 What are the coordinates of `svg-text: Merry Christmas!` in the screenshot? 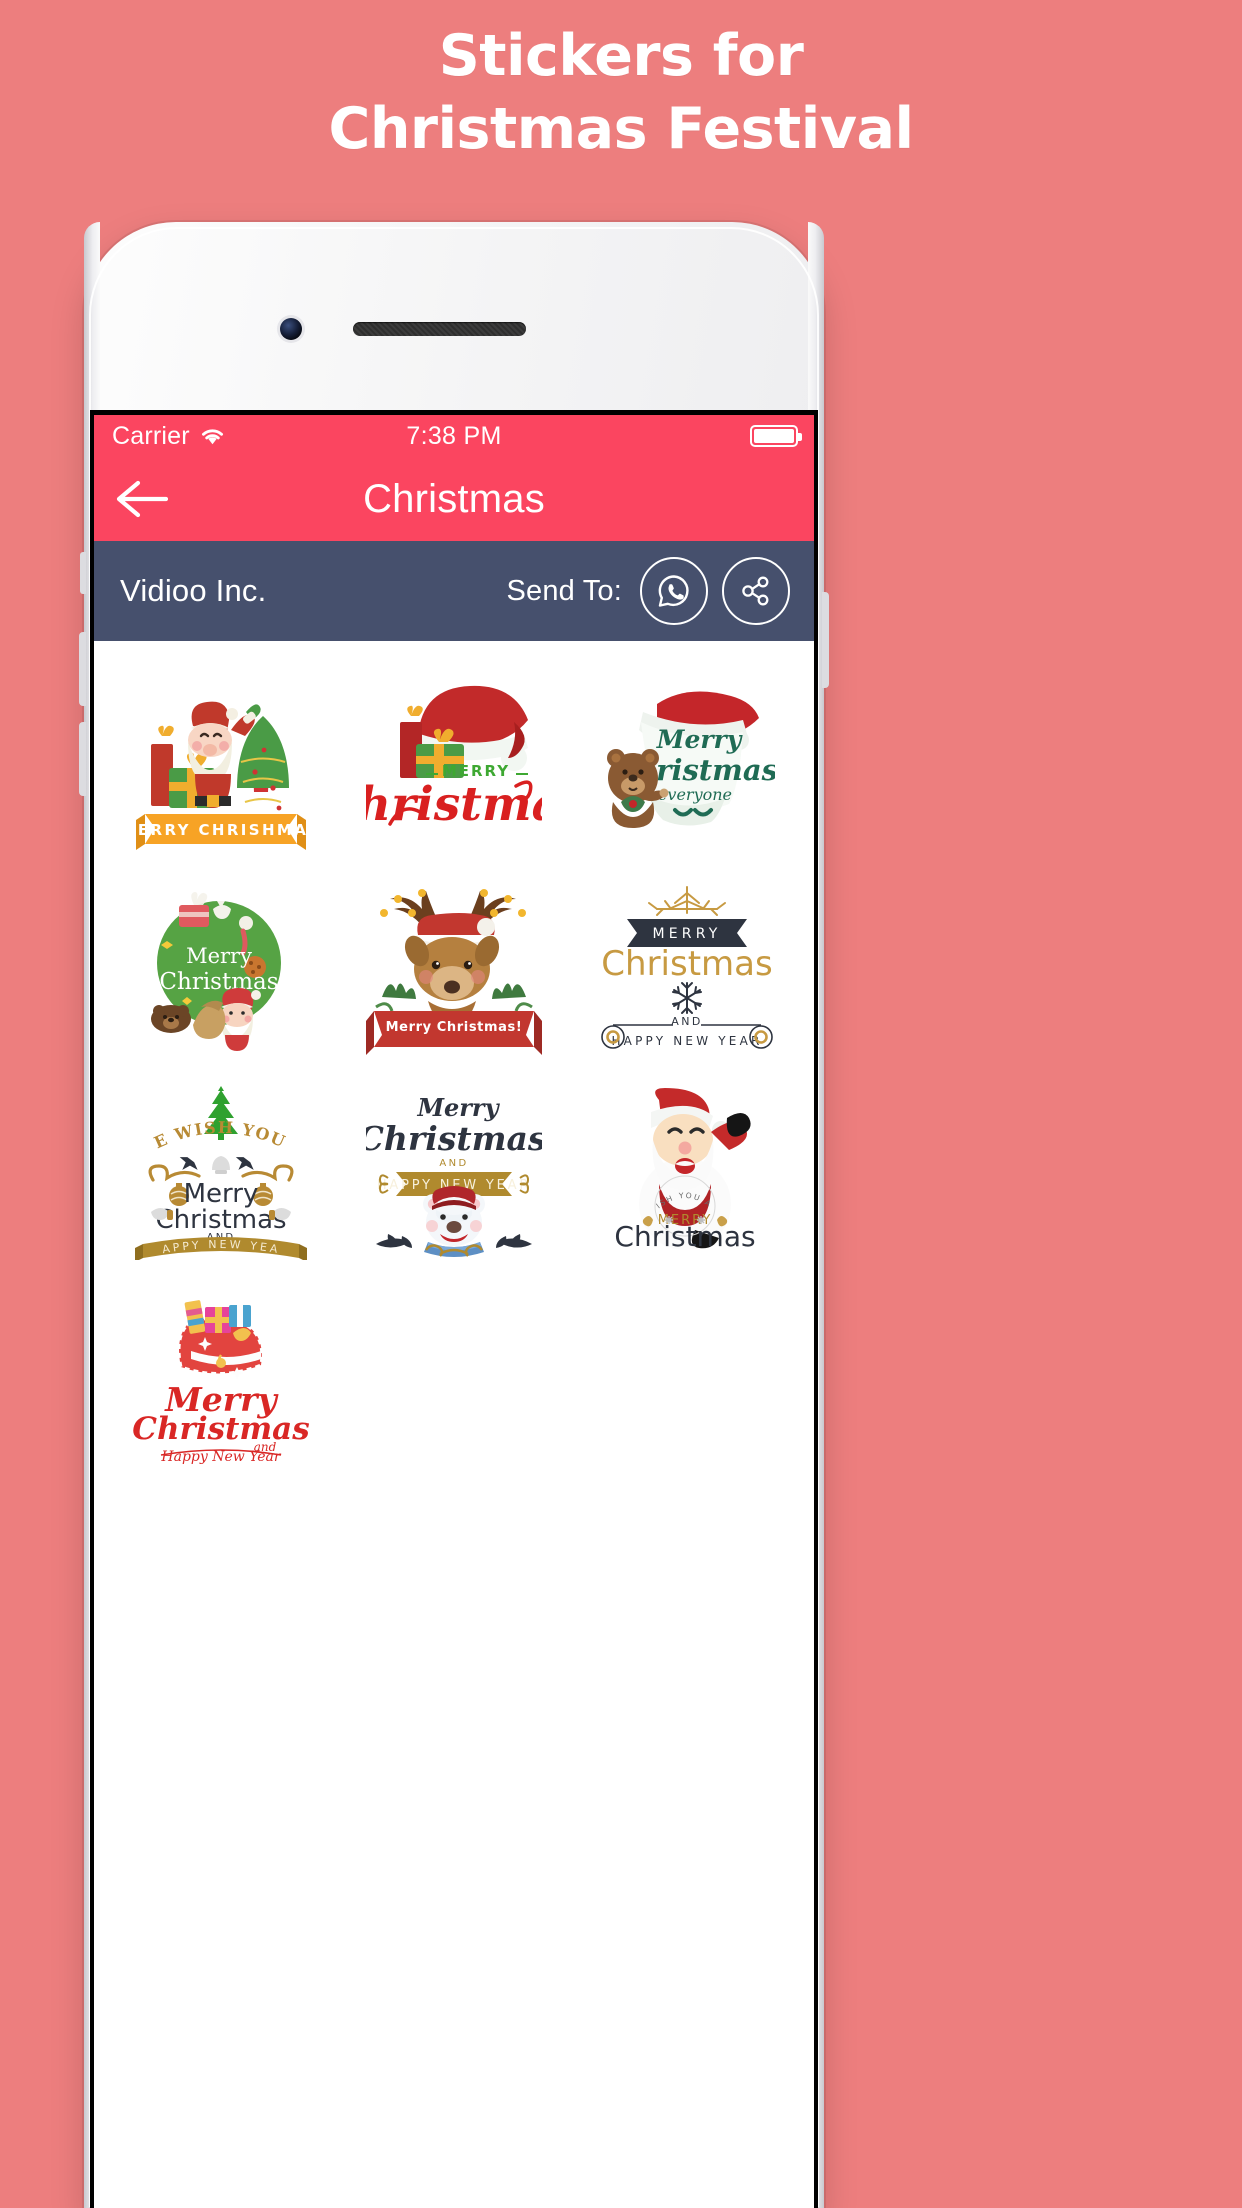 It's located at (454, 1027).